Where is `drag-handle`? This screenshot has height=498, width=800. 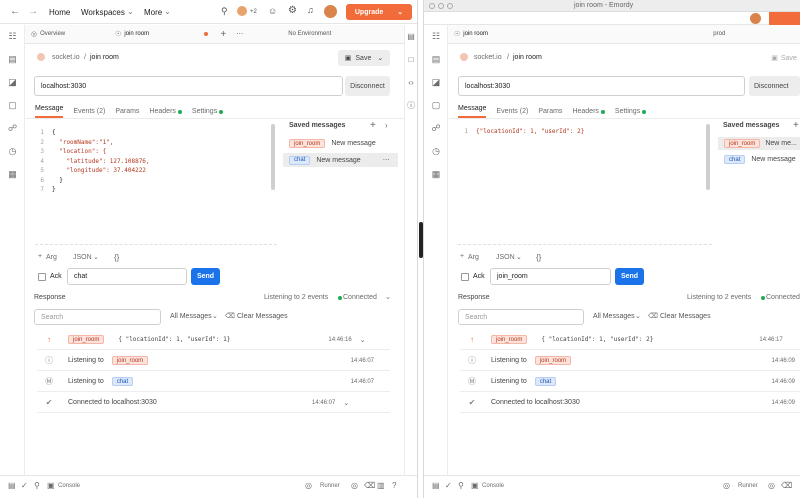 drag-handle is located at coordinates (421, 240).